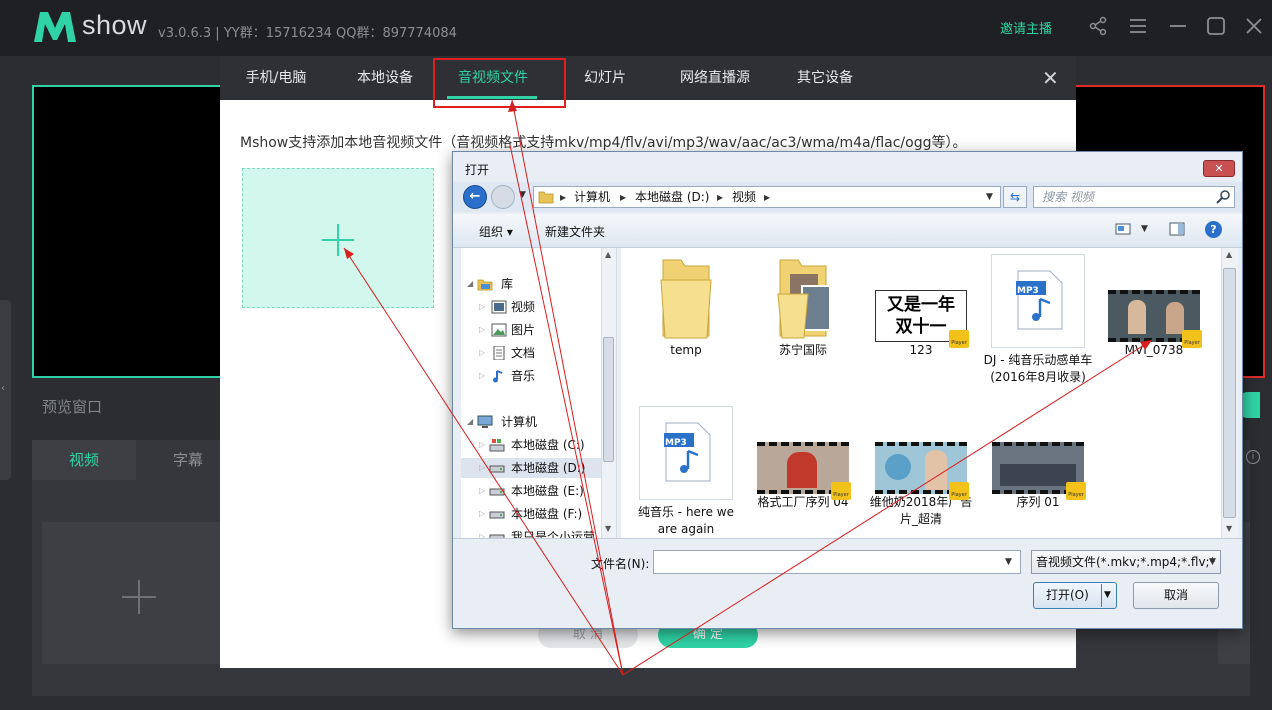 Image resolution: width=1272 pixels, height=710 pixels. Describe the element at coordinates (531, 376) in the screenshot. I see `nav-item-music: ▷ 音乐` at that location.